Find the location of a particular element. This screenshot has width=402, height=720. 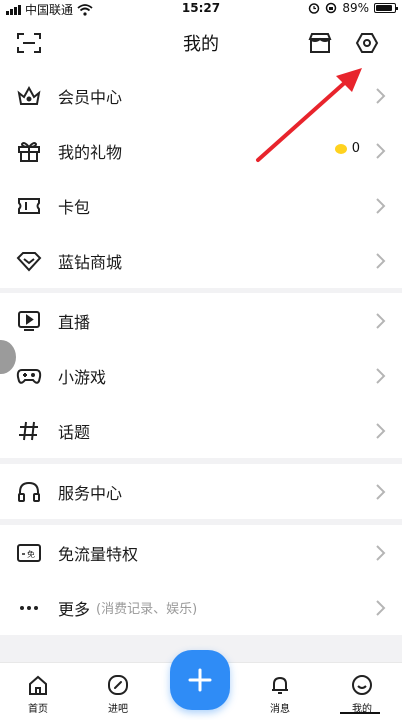

tab-messages: 消息 is located at coordinates (280, 694).